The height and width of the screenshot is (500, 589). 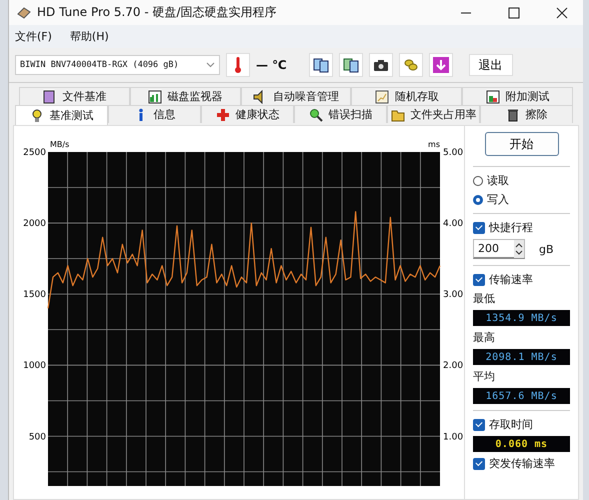 What do you see at coordinates (315, 115) in the screenshot?
I see `magnifier-icon` at bounding box center [315, 115].